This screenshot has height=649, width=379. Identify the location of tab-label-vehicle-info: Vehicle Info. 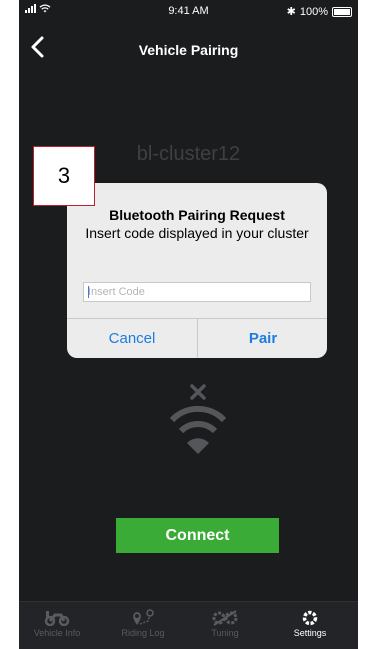
(57, 633).